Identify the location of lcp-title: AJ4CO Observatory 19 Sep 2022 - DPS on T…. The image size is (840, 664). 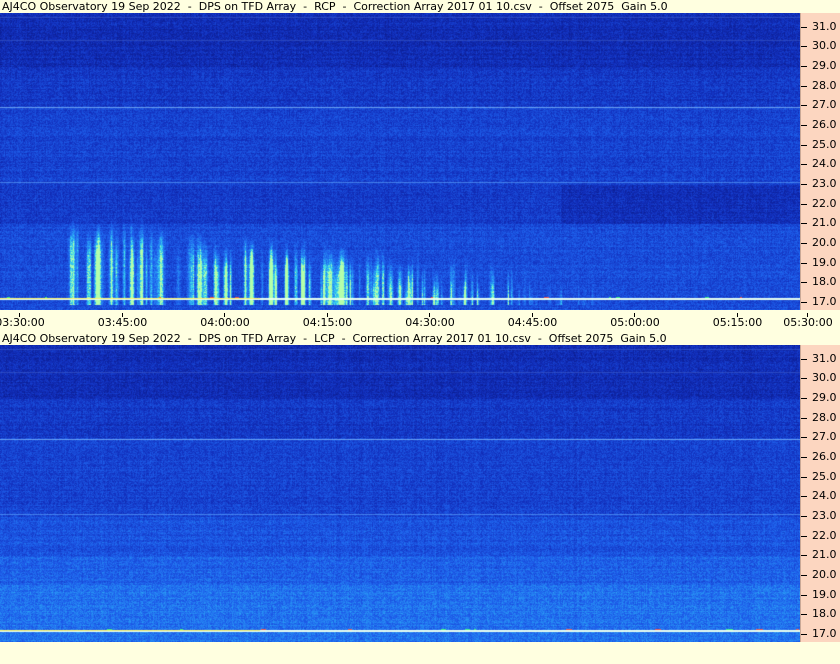
(420, 338).